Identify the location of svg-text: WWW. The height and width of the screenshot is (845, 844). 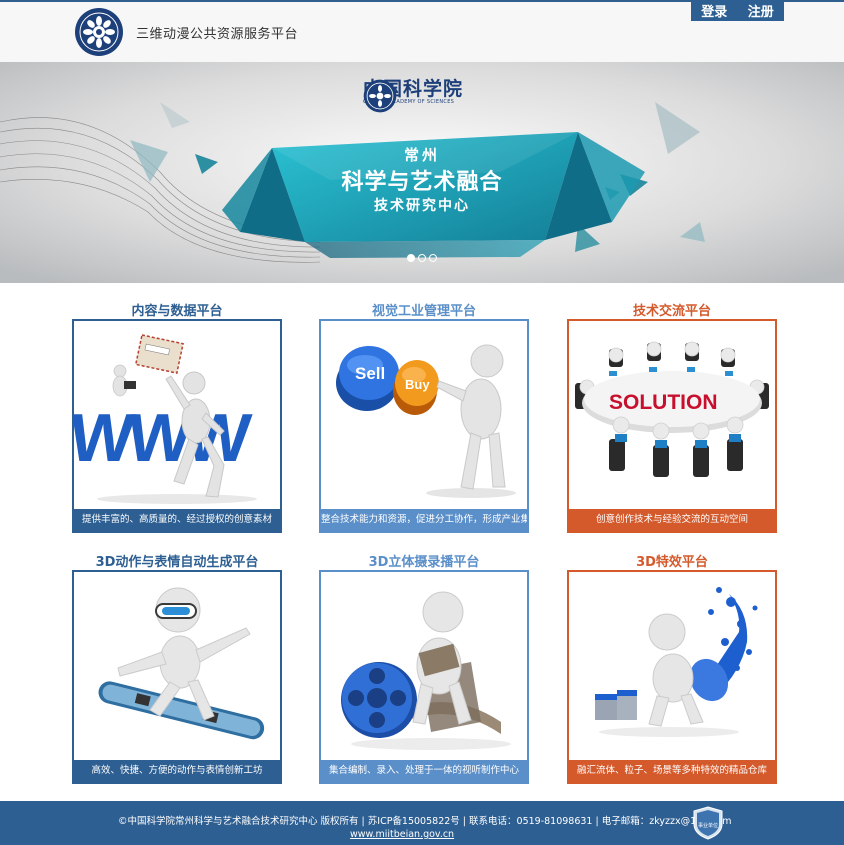
(164, 438).